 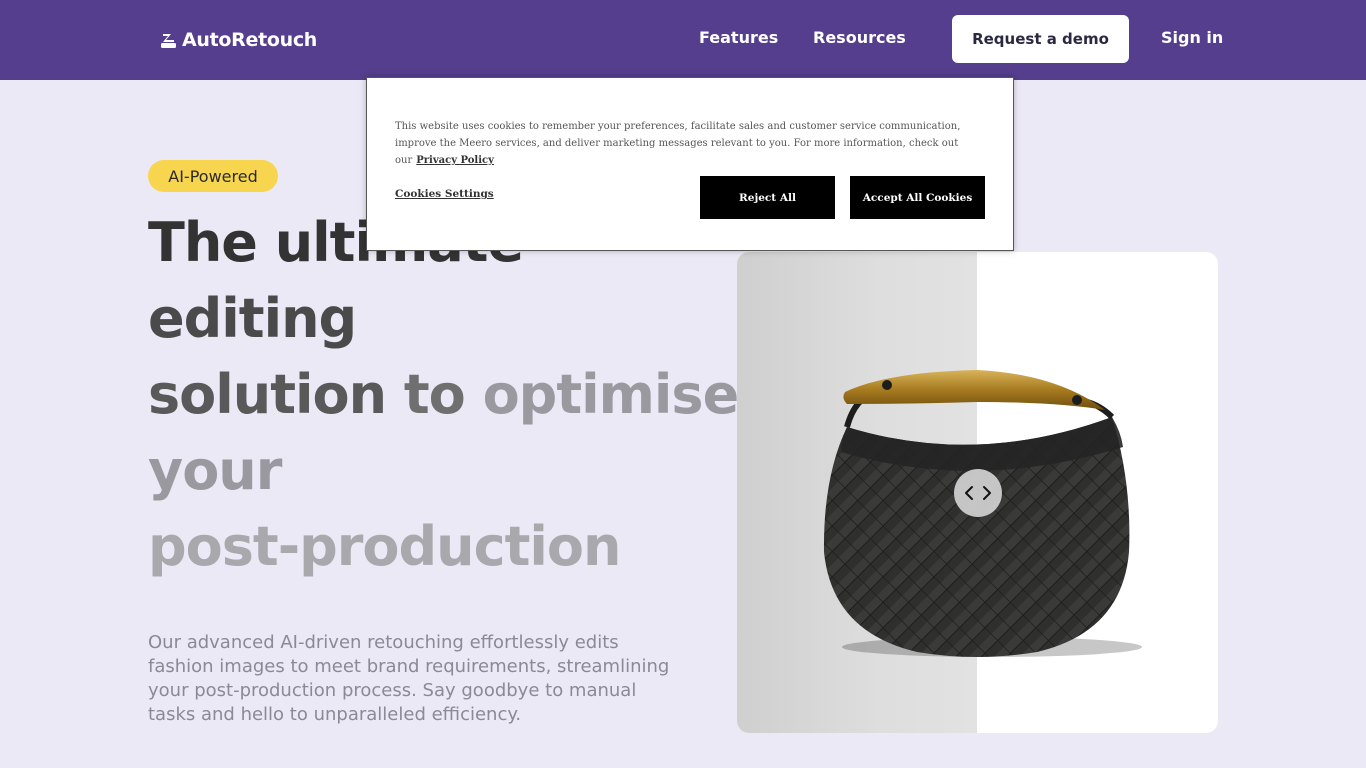 I want to click on privacy-policy-link: Privacy Policy, so click(x=455, y=160).